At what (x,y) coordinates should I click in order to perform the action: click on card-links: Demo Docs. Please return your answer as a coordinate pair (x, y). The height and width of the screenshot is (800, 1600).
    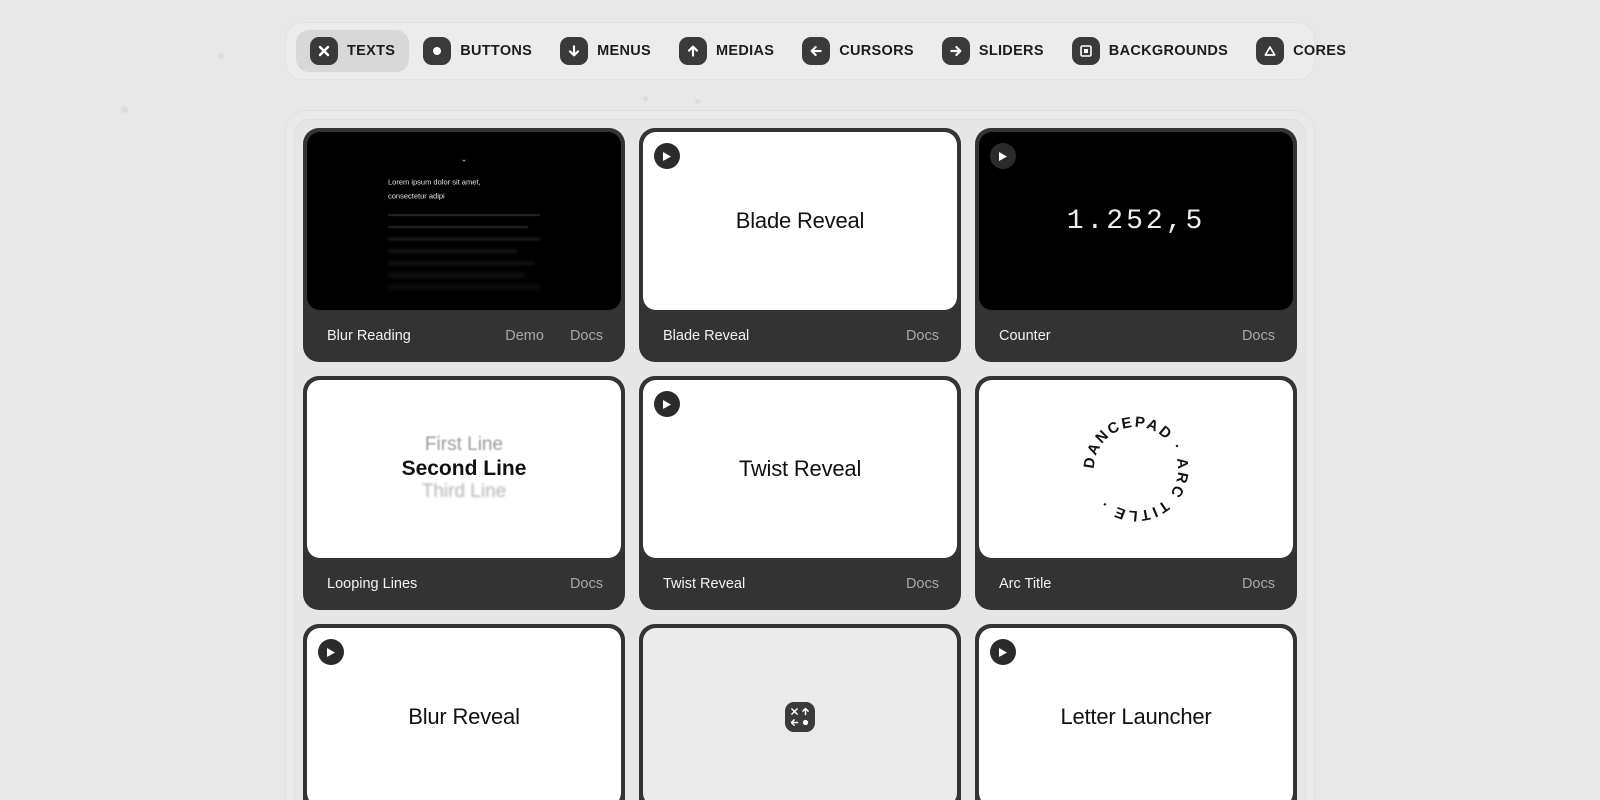
    Looking at the image, I should click on (554, 336).